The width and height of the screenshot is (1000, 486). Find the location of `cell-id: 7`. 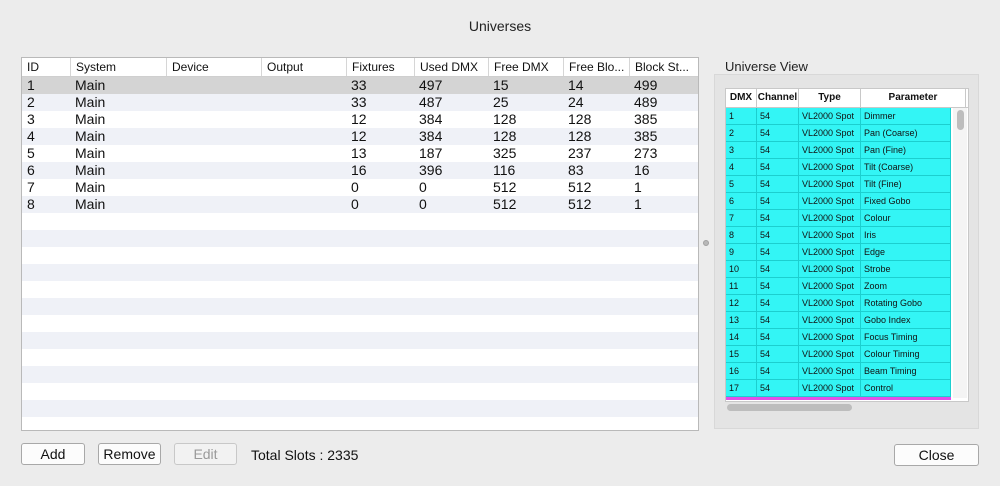

cell-id: 7 is located at coordinates (31, 187).